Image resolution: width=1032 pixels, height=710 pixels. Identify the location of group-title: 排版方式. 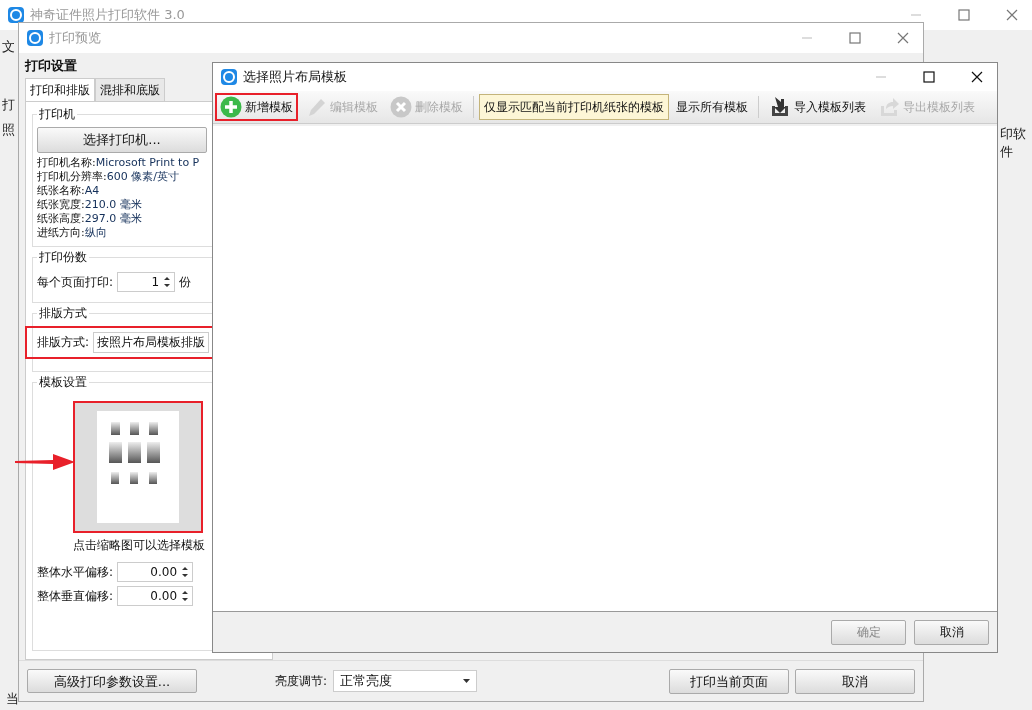
(63, 313).